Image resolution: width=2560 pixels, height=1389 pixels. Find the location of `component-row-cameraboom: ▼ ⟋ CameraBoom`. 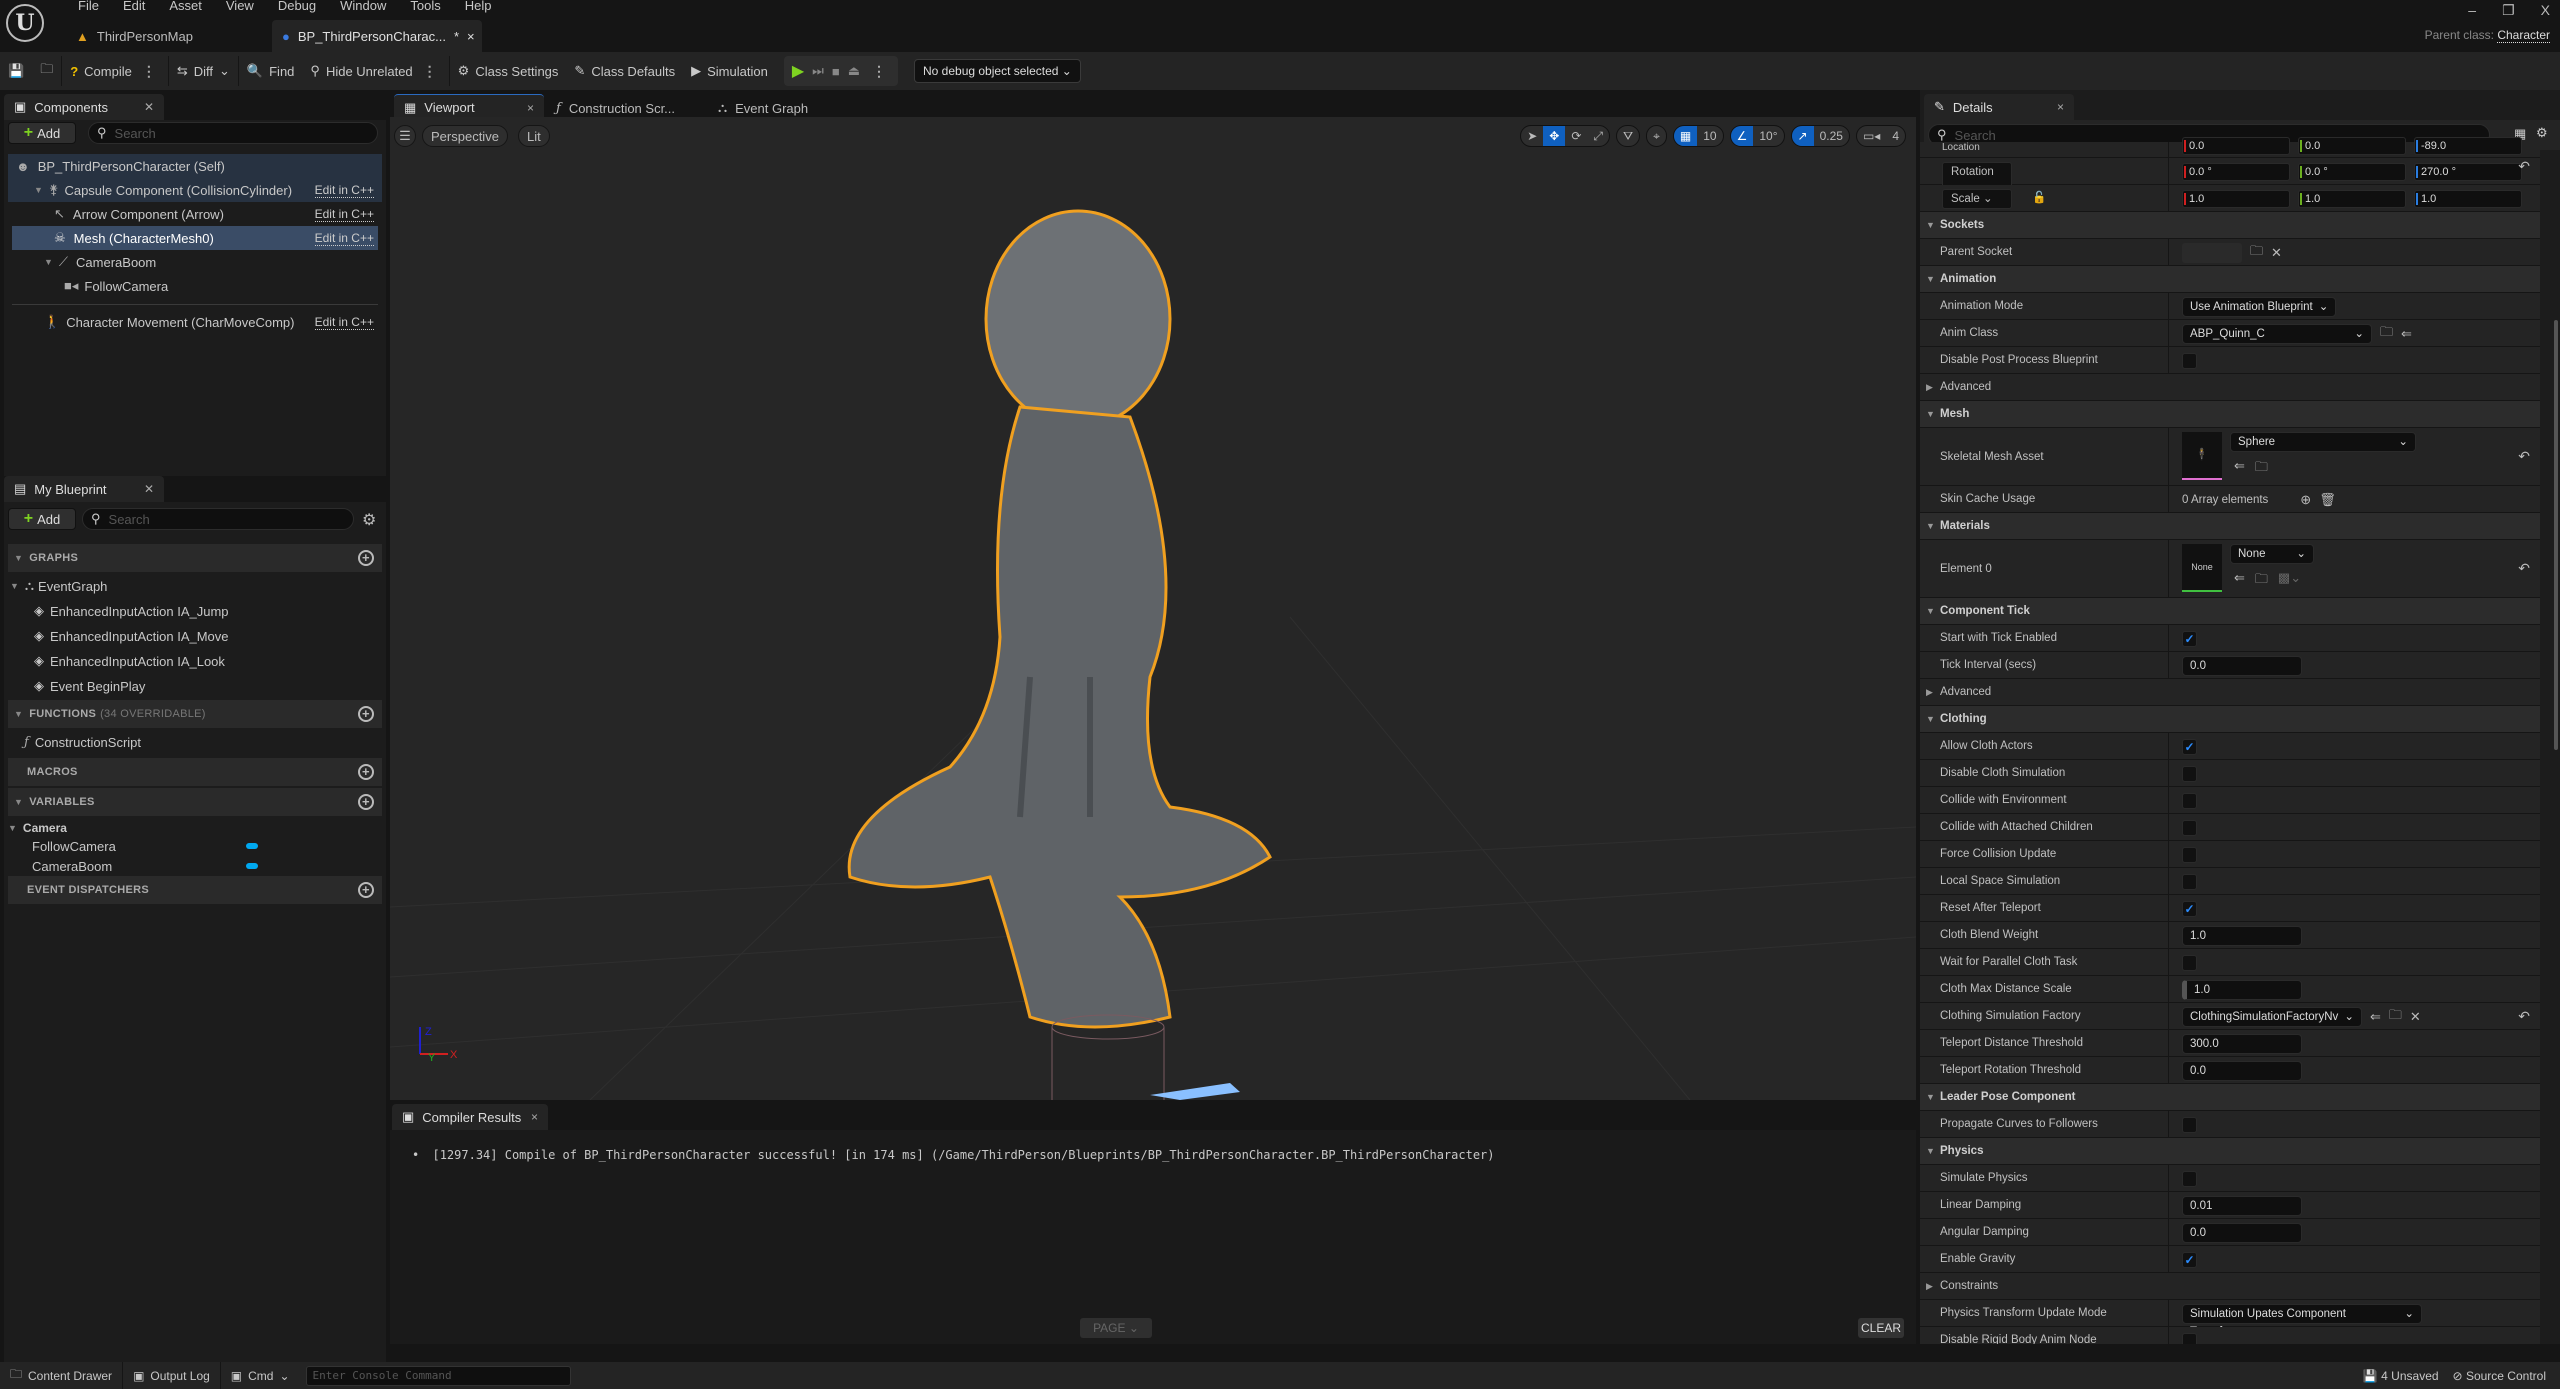

component-row-cameraboom: ▼ ⟋ CameraBoom is located at coordinates (195, 262).